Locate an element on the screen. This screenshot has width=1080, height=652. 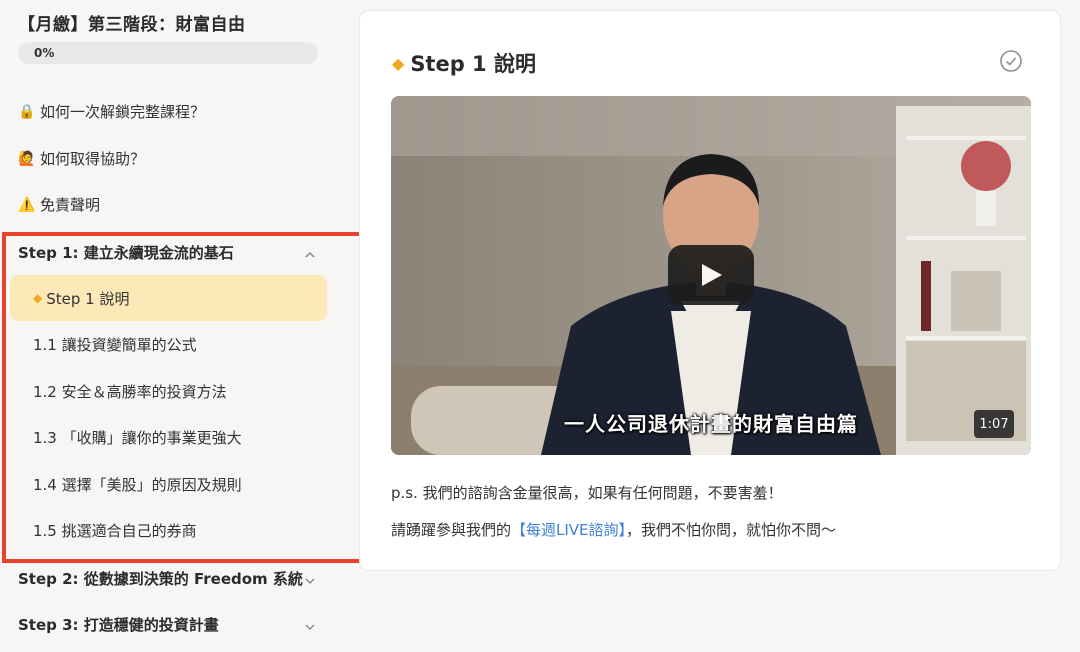
chevron-up-icon is located at coordinates (309, 252).